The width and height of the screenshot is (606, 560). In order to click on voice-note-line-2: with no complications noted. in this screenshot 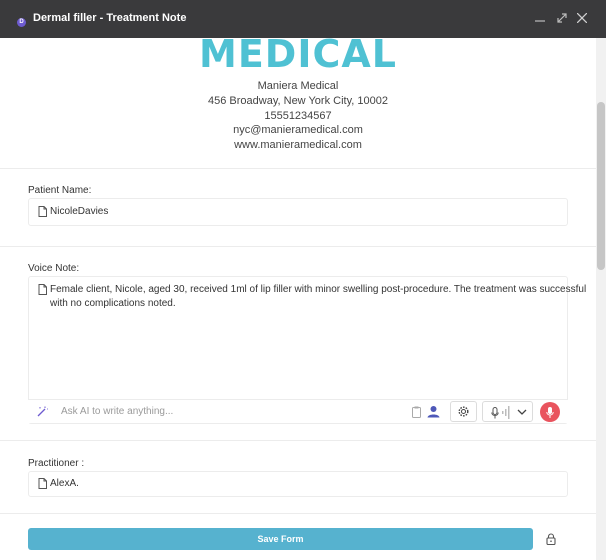, I will do `click(113, 303)`.